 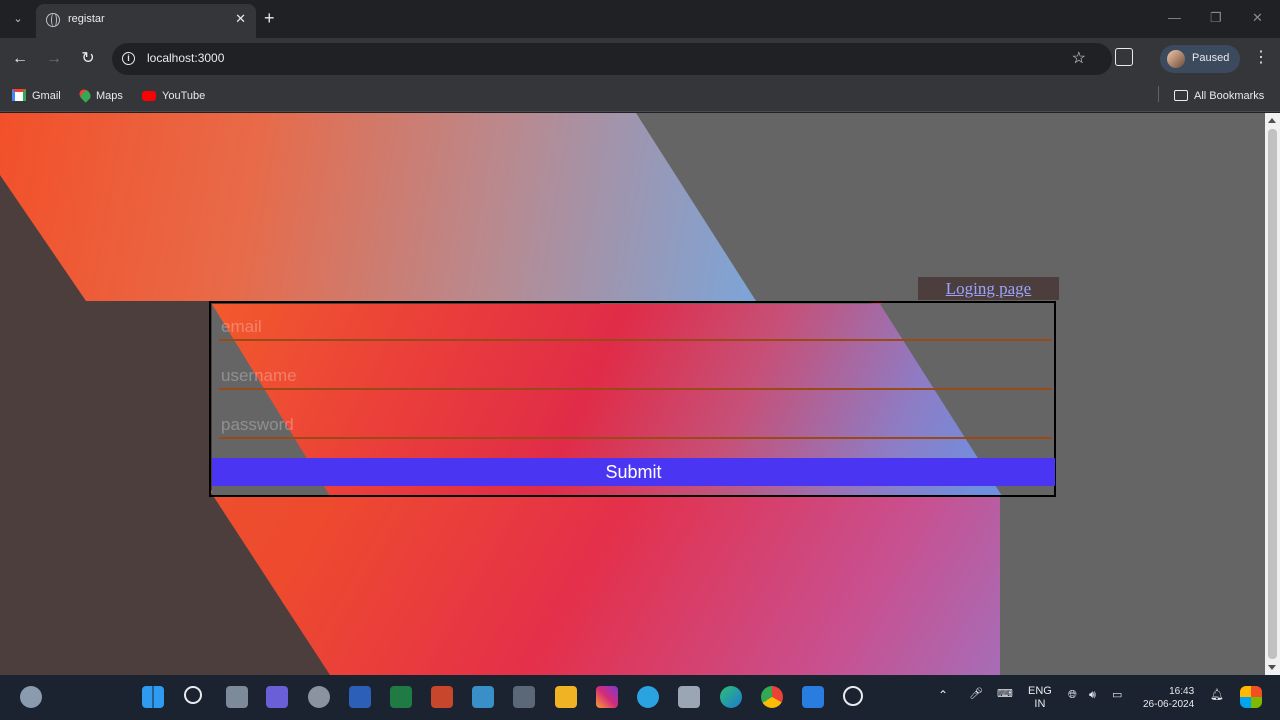 I want to click on submit-button: Submit, so click(x=633, y=472).